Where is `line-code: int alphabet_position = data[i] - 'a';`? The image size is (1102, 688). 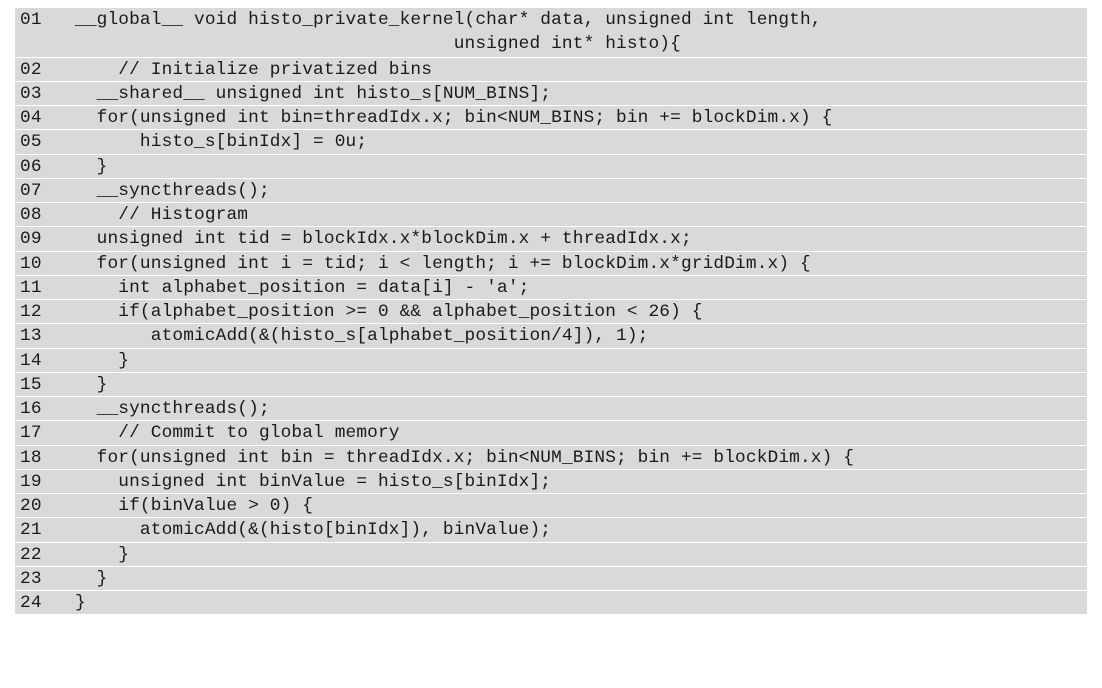 line-code: int alphabet_position = data[i] - 'a'; is located at coordinates (302, 287).